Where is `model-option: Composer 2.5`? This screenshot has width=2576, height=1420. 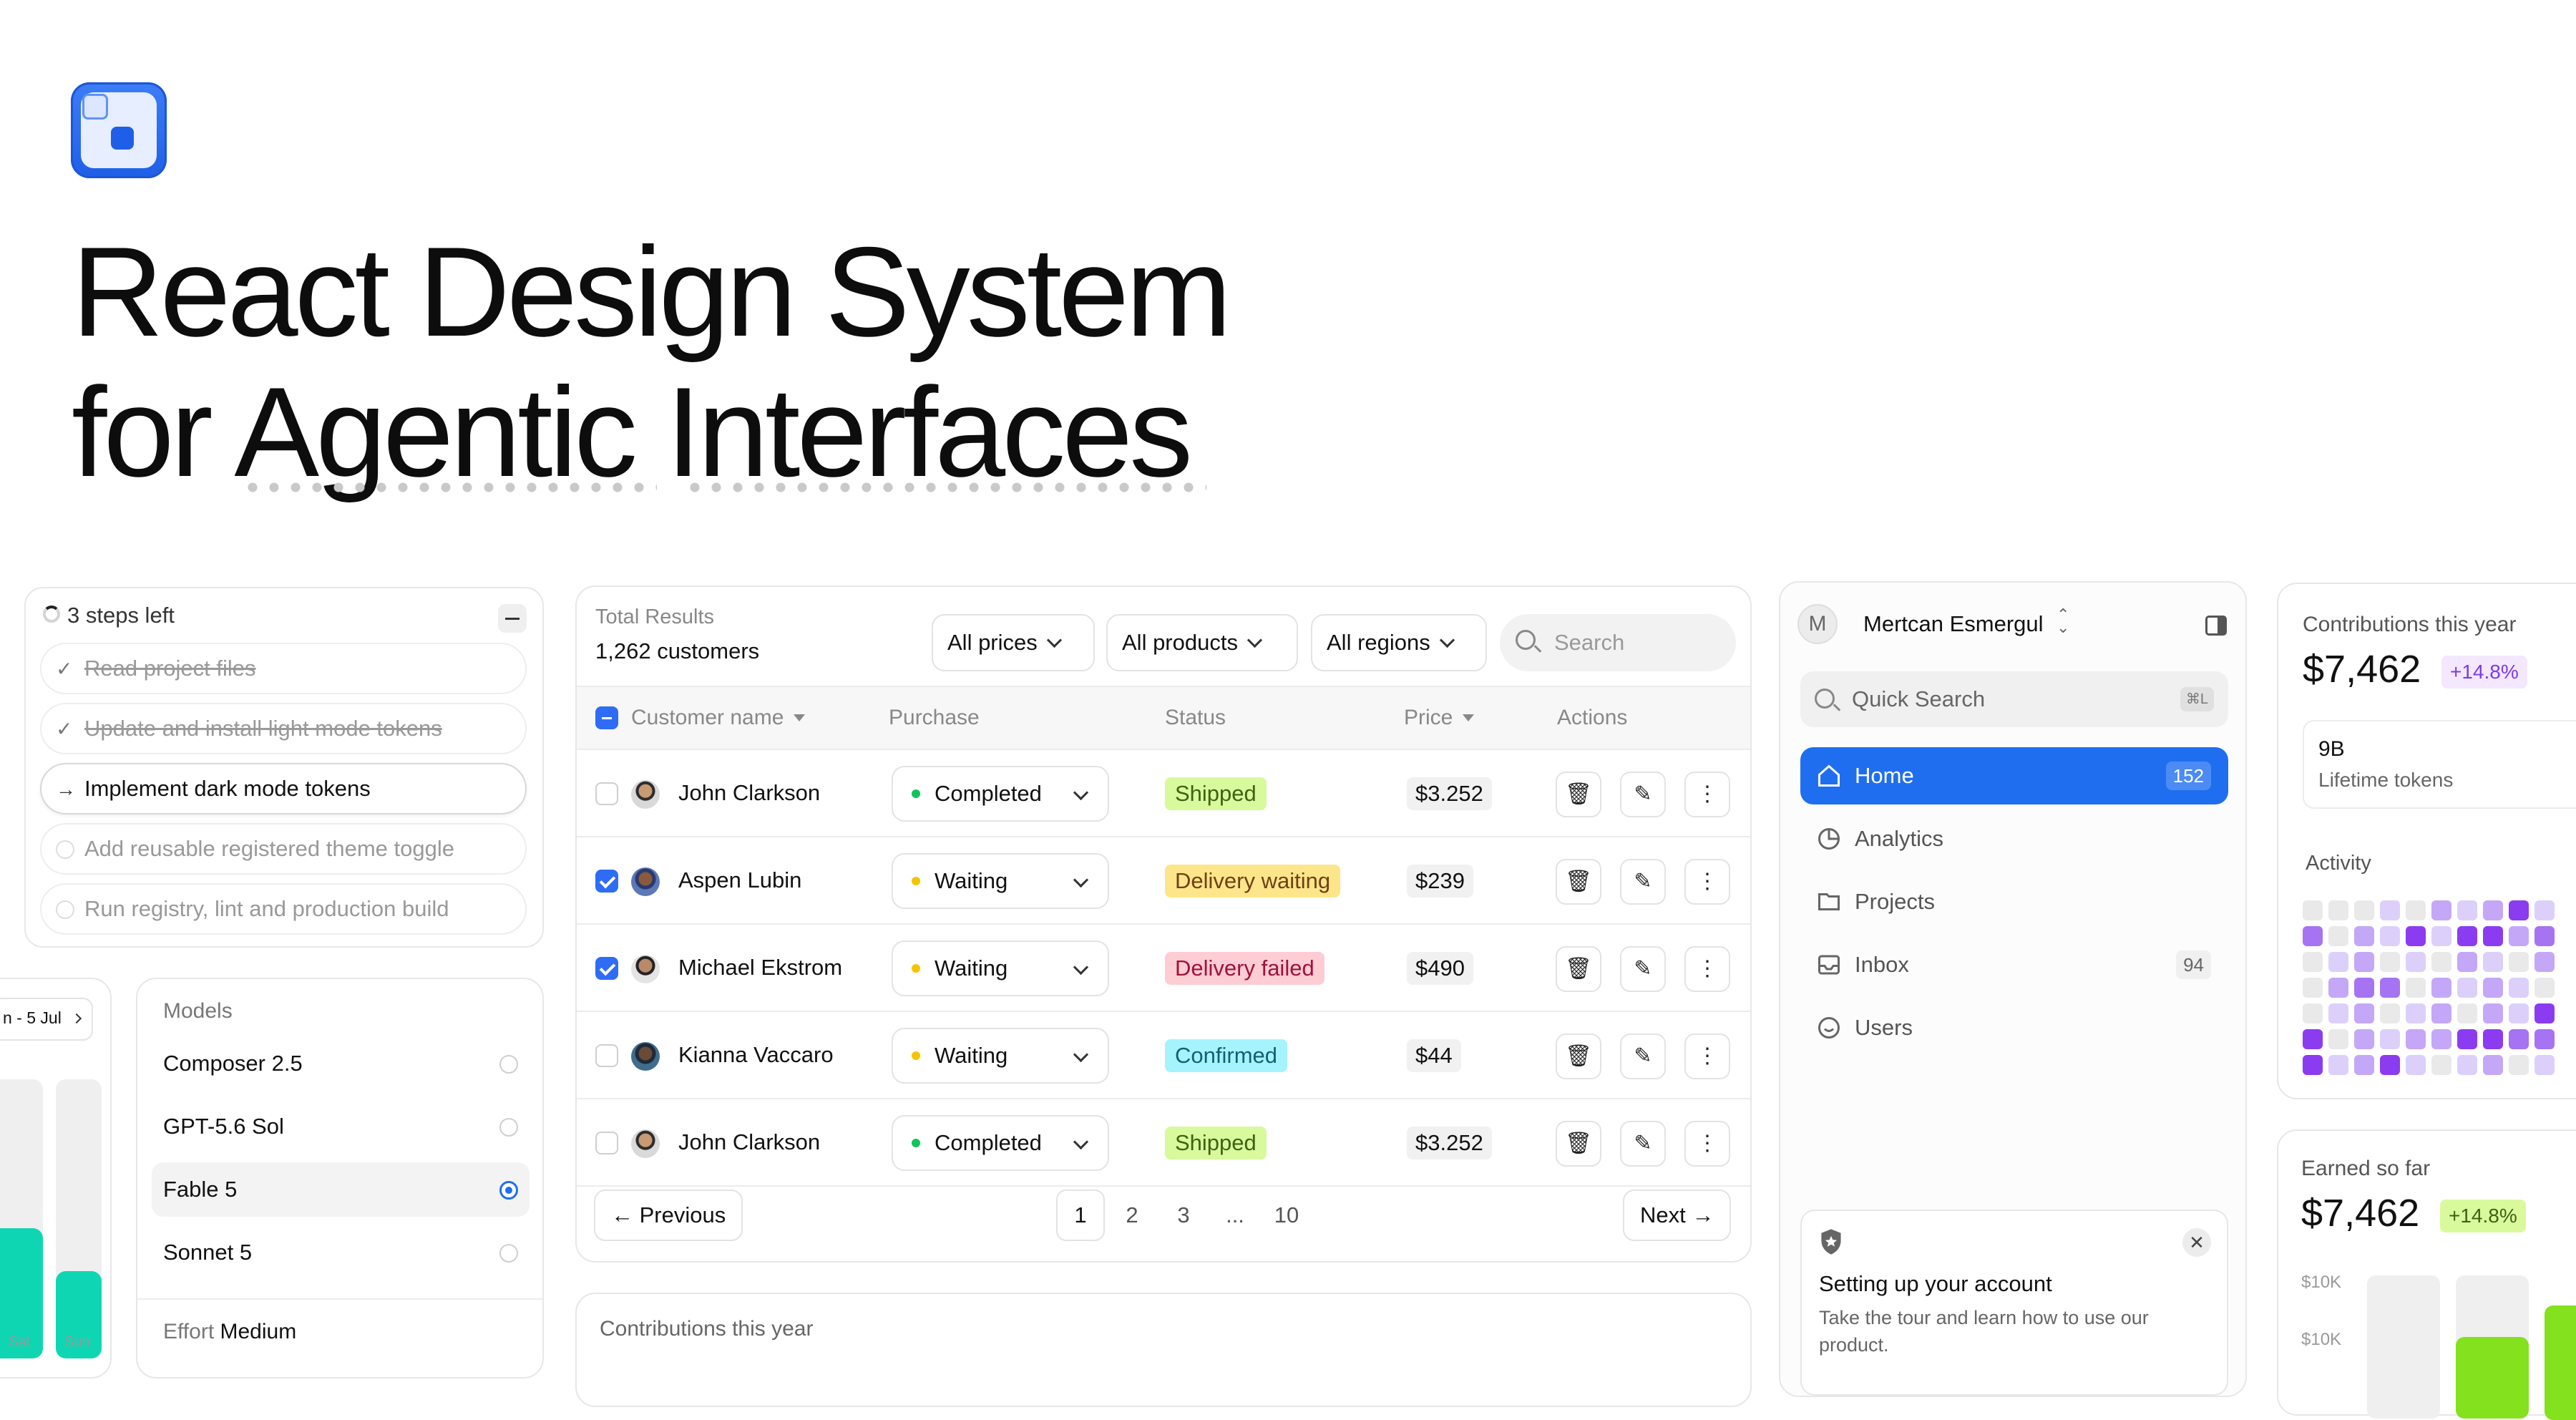
model-option: Composer 2.5 is located at coordinates (341, 1063).